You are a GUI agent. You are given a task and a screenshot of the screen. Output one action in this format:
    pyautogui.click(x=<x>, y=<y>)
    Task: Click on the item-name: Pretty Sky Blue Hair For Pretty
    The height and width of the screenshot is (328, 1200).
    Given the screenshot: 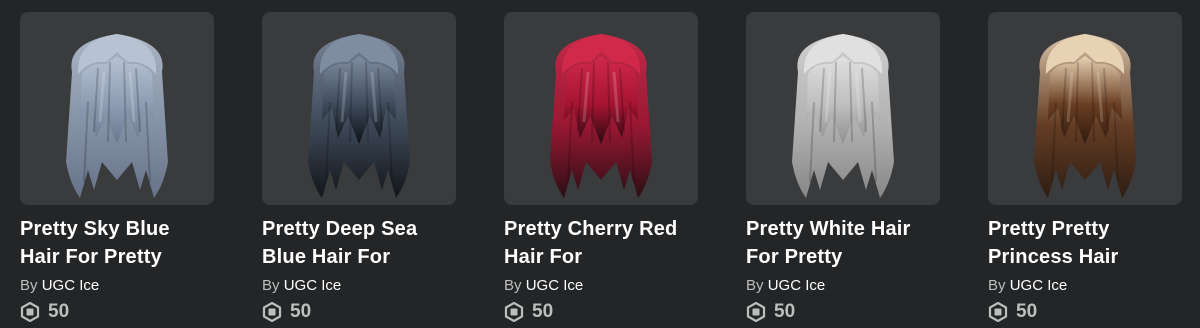 What is the action you would take?
    pyautogui.click(x=117, y=243)
    